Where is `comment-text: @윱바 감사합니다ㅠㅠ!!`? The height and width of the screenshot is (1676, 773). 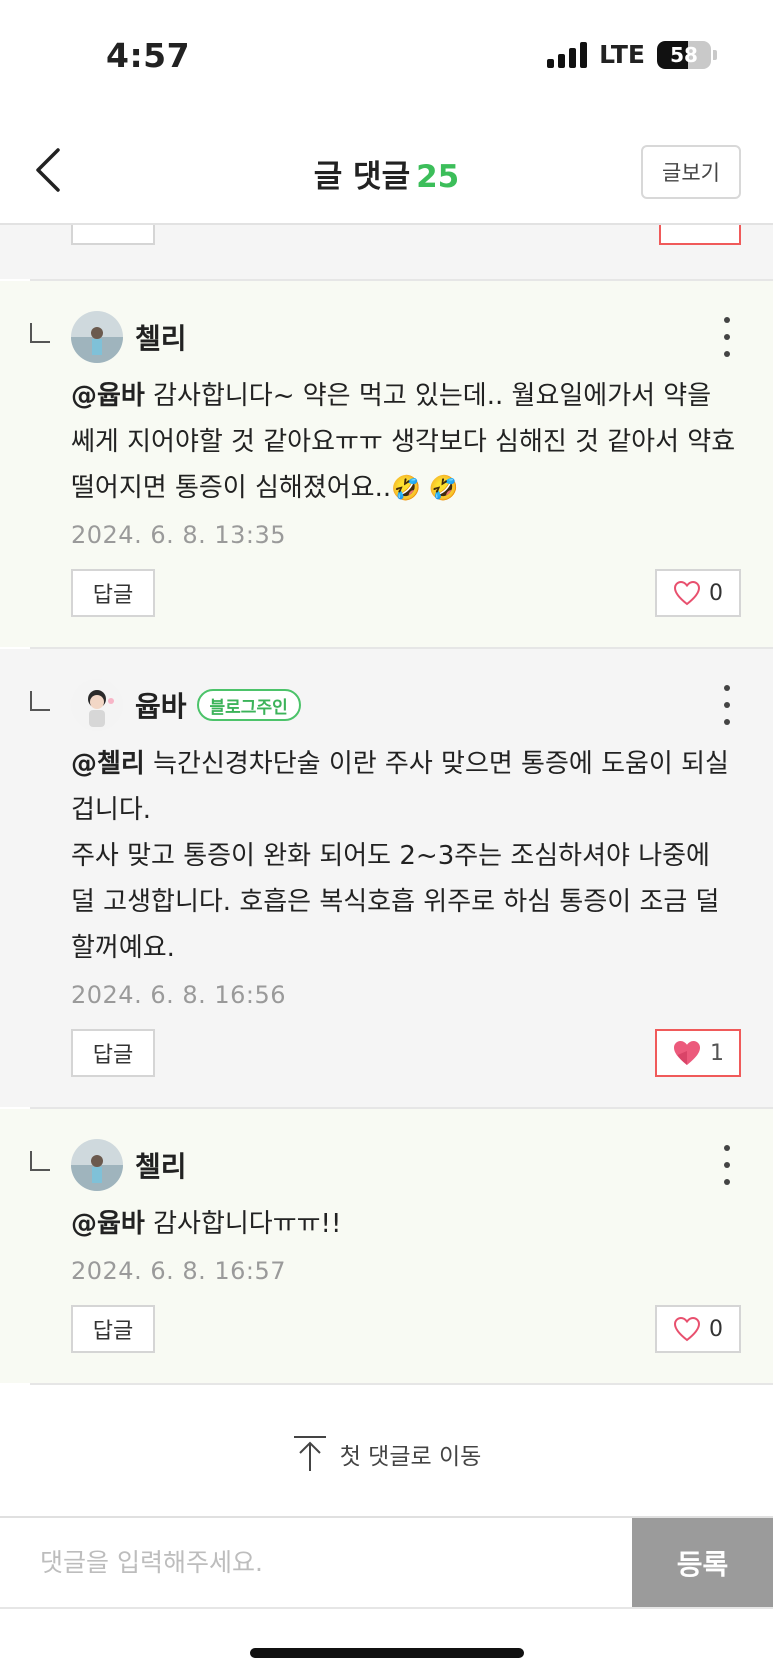
comment-text: @윱바 감사합니다ㅠㅠ!! is located at coordinates (406, 1224).